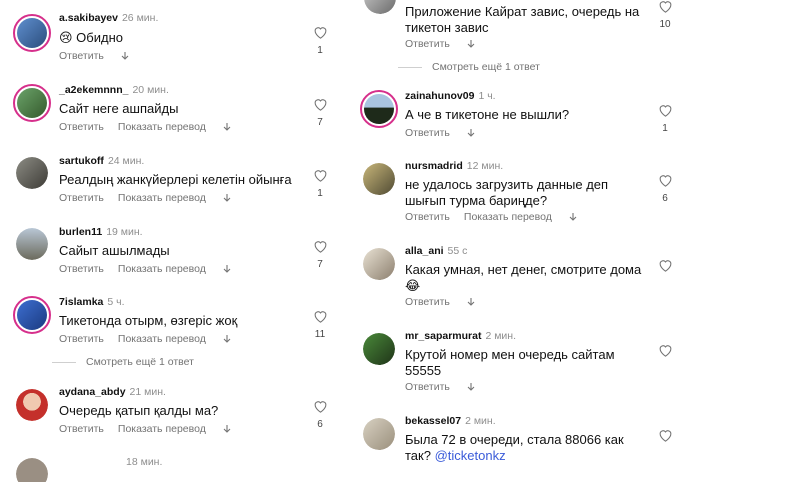  I want to click on comment-meta: alla_ani 55 с, so click(436, 251).